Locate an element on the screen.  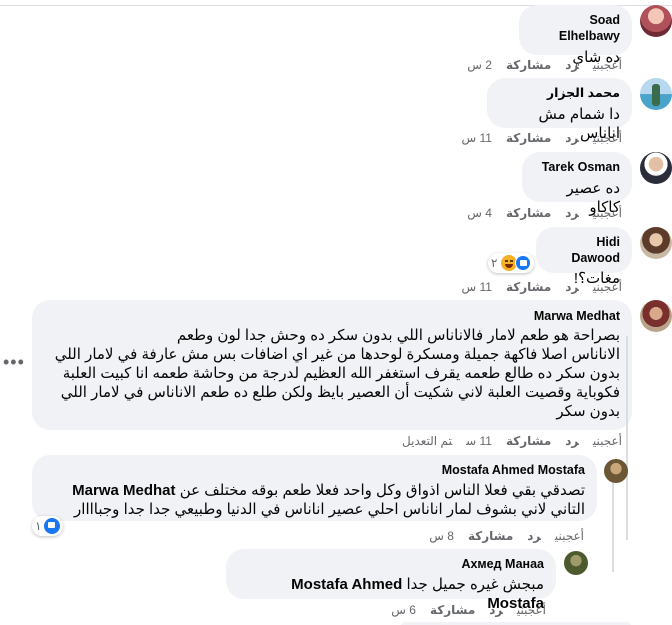
comment-time: 4 س is located at coordinates (479, 213).